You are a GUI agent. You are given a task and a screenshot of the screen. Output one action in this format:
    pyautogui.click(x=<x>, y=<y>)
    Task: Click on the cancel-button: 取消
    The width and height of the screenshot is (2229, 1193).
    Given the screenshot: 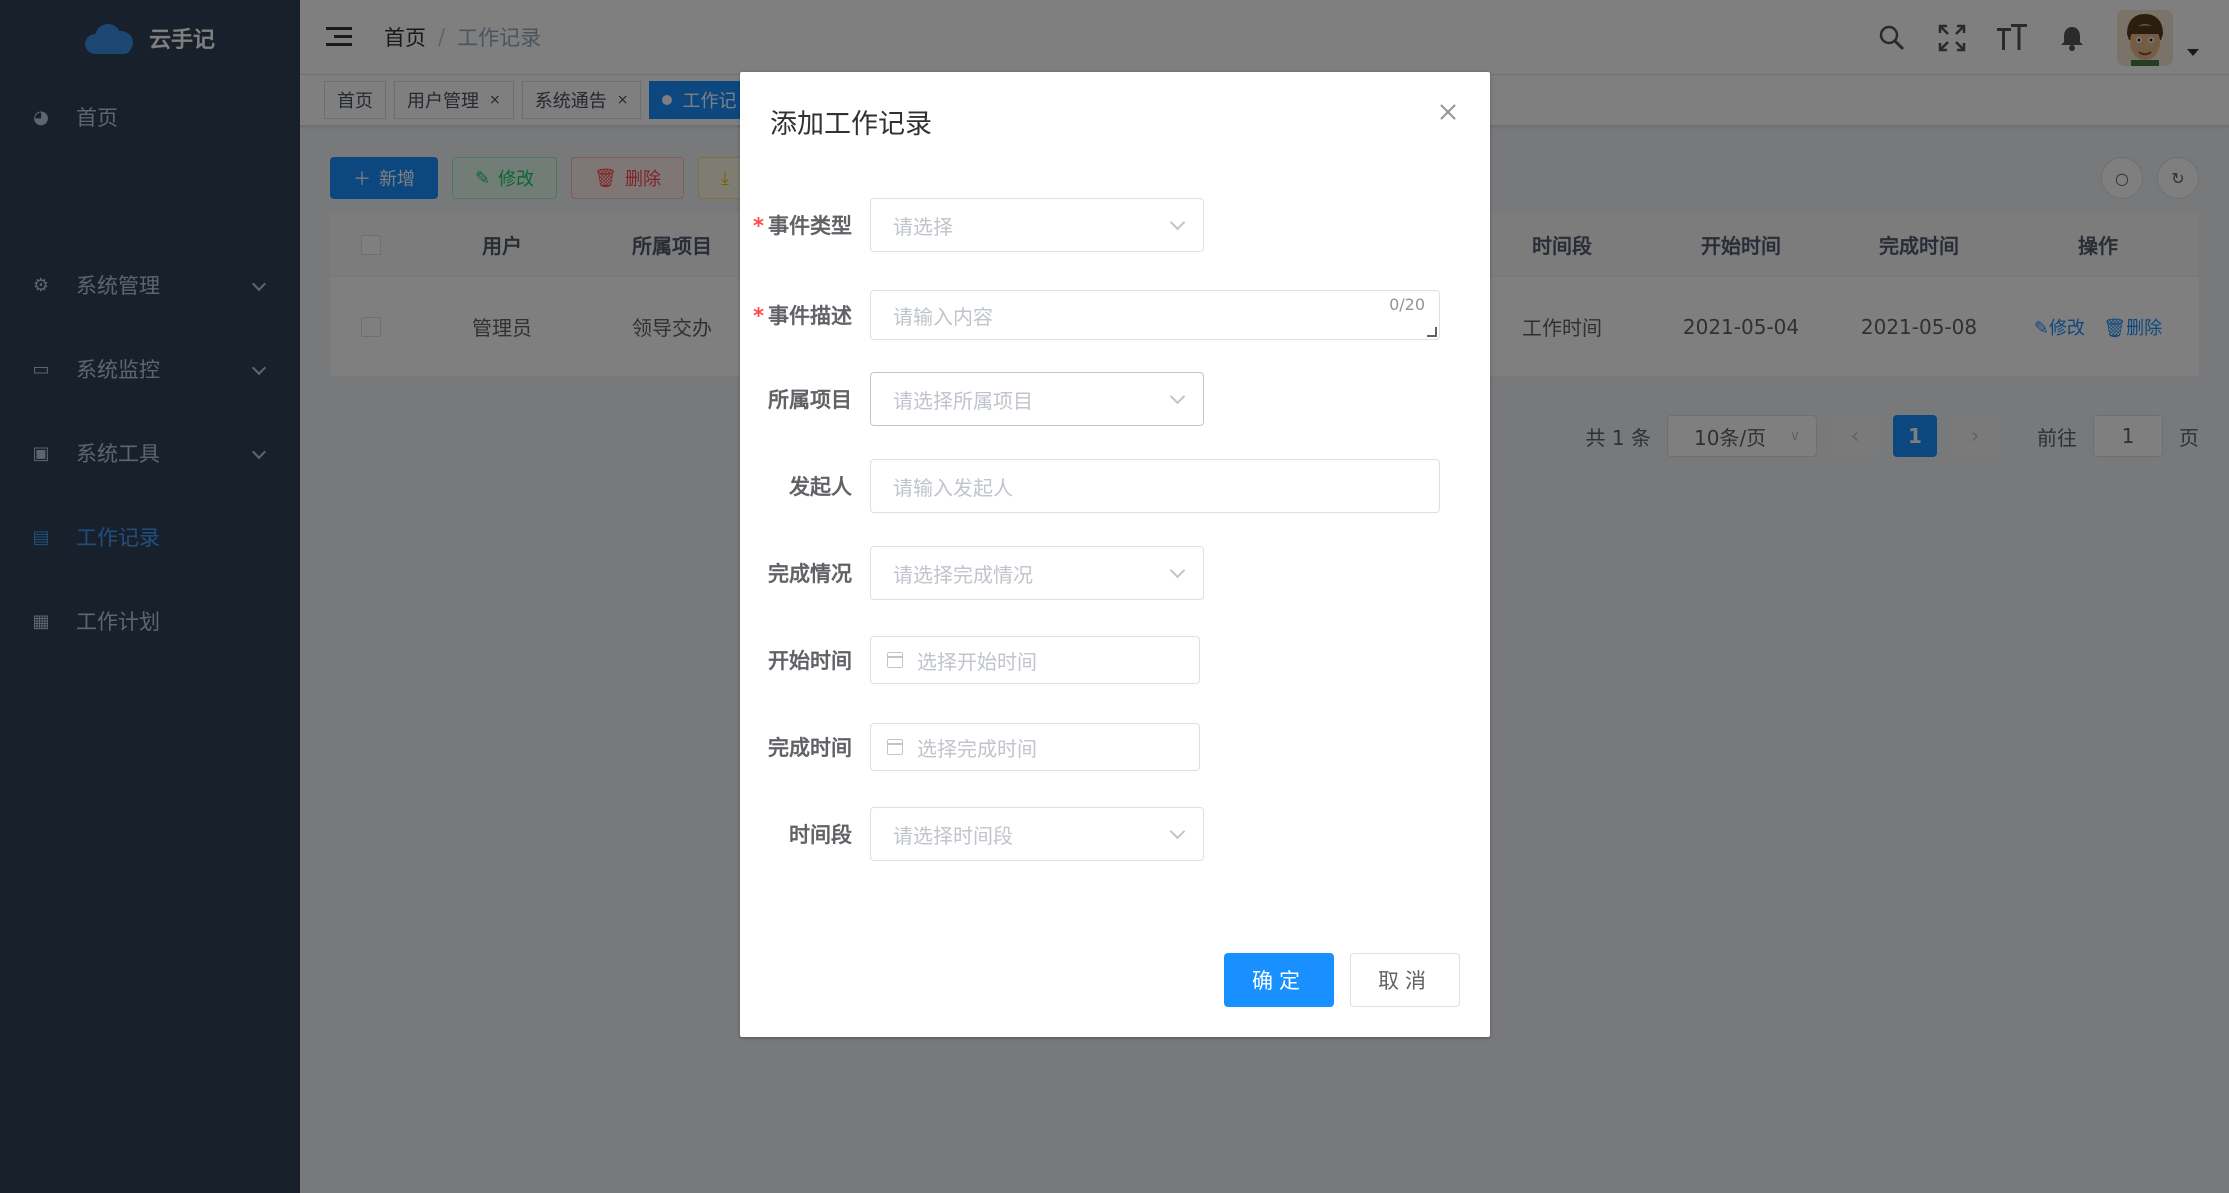 What is the action you would take?
    pyautogui.click(x=1405, y=980)
    